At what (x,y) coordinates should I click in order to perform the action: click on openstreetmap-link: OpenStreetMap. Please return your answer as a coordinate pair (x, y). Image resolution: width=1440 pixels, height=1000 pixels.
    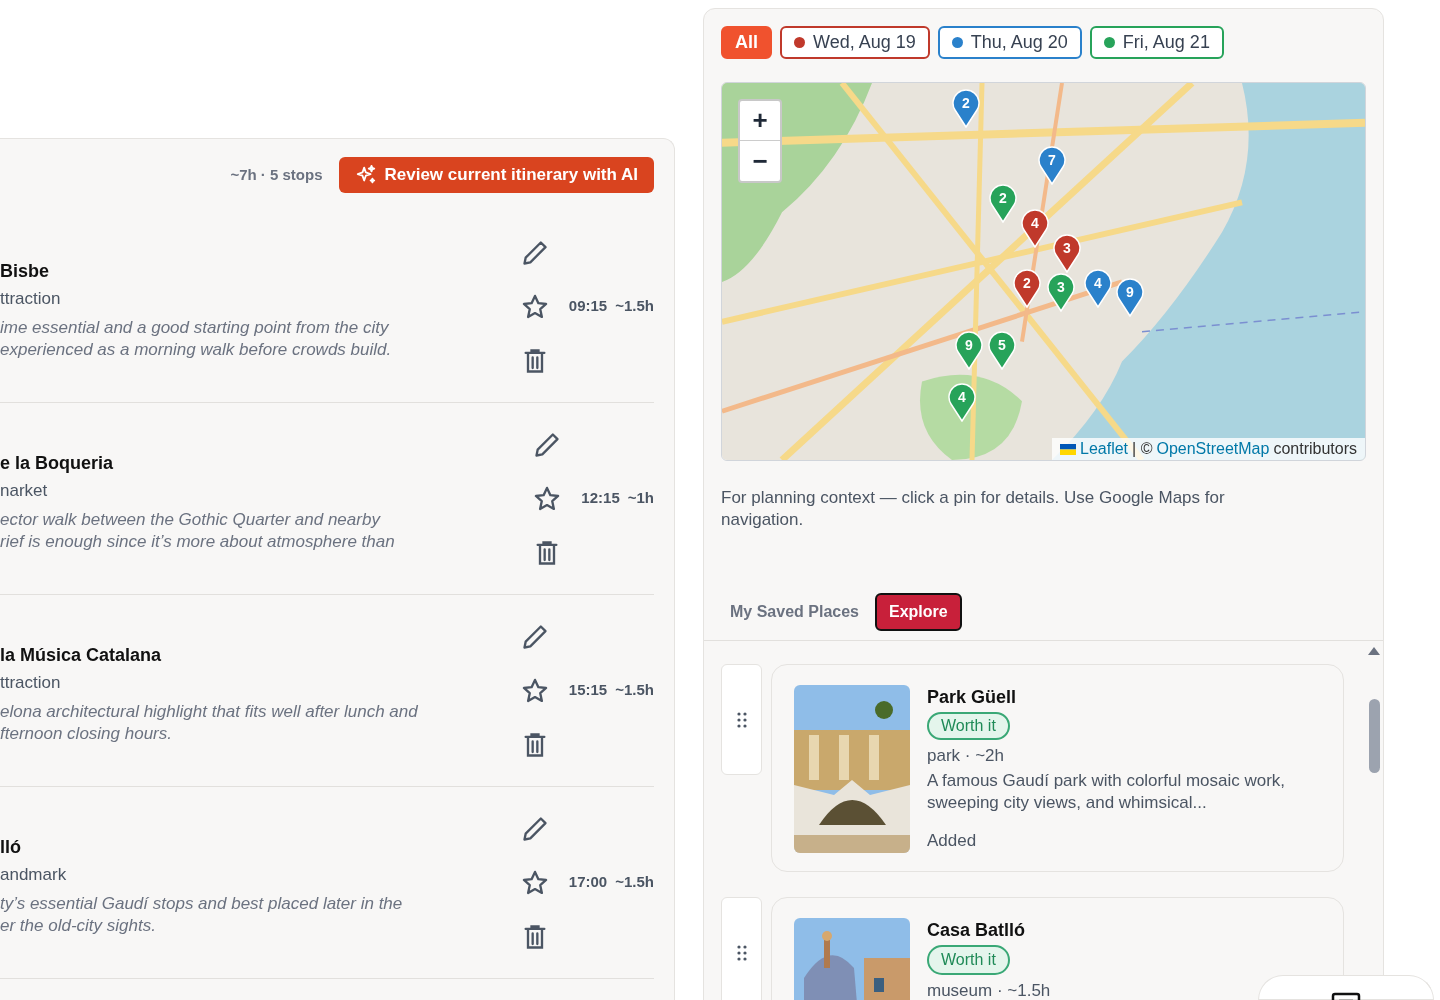
    Looking at the image, I should click on (1213, 448).